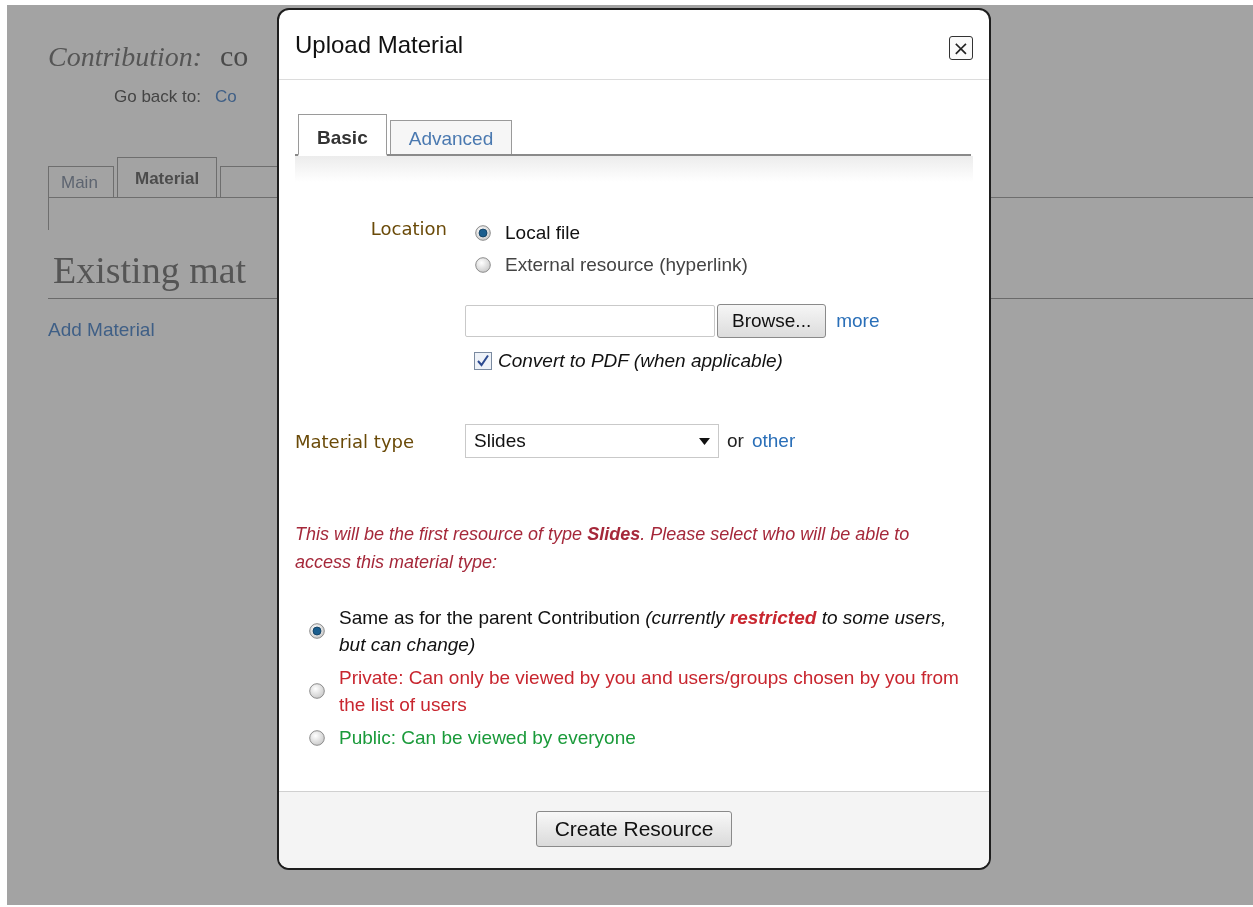 This screenshot has width=1253, height=907. What do you see at coordinates (654, 691) in the screenshot?
I see `access-option-label: Private: Can only be viewed by you and users/groups chosen by you from the list of users` at bounding box center [654, 691].